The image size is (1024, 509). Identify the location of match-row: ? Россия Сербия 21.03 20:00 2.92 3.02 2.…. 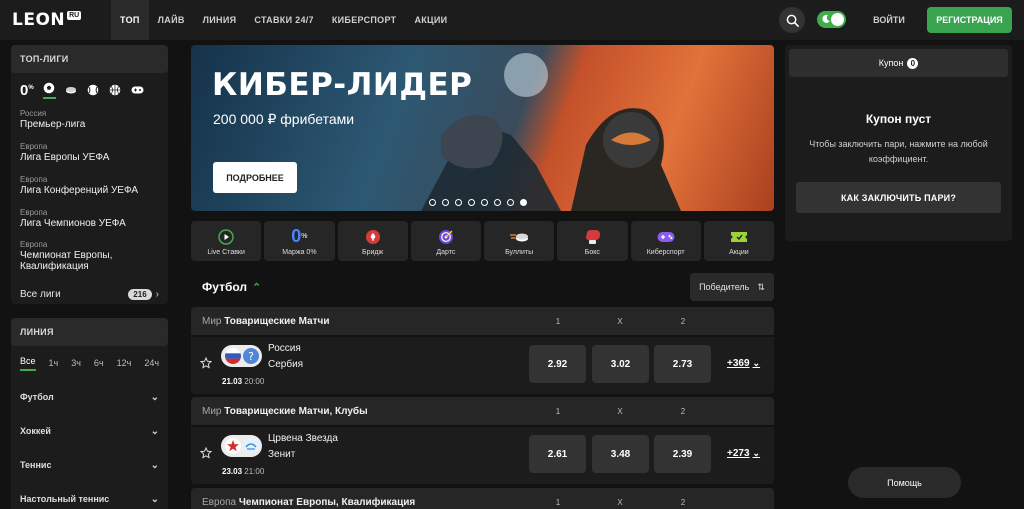
(482, 365).